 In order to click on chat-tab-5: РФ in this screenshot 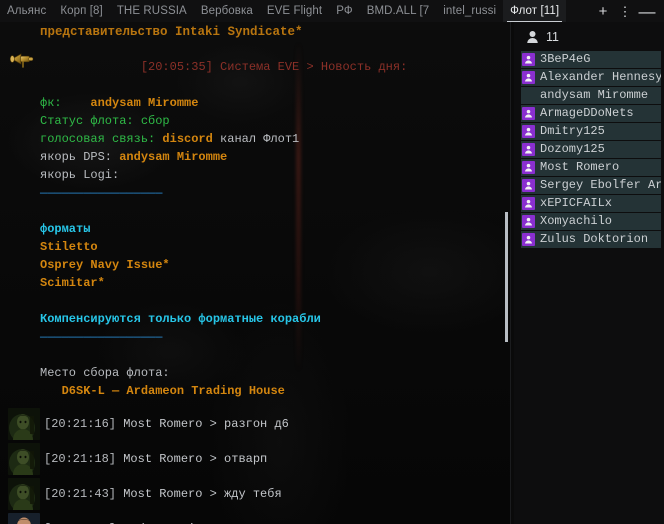, I will do `click(344, 11)`.